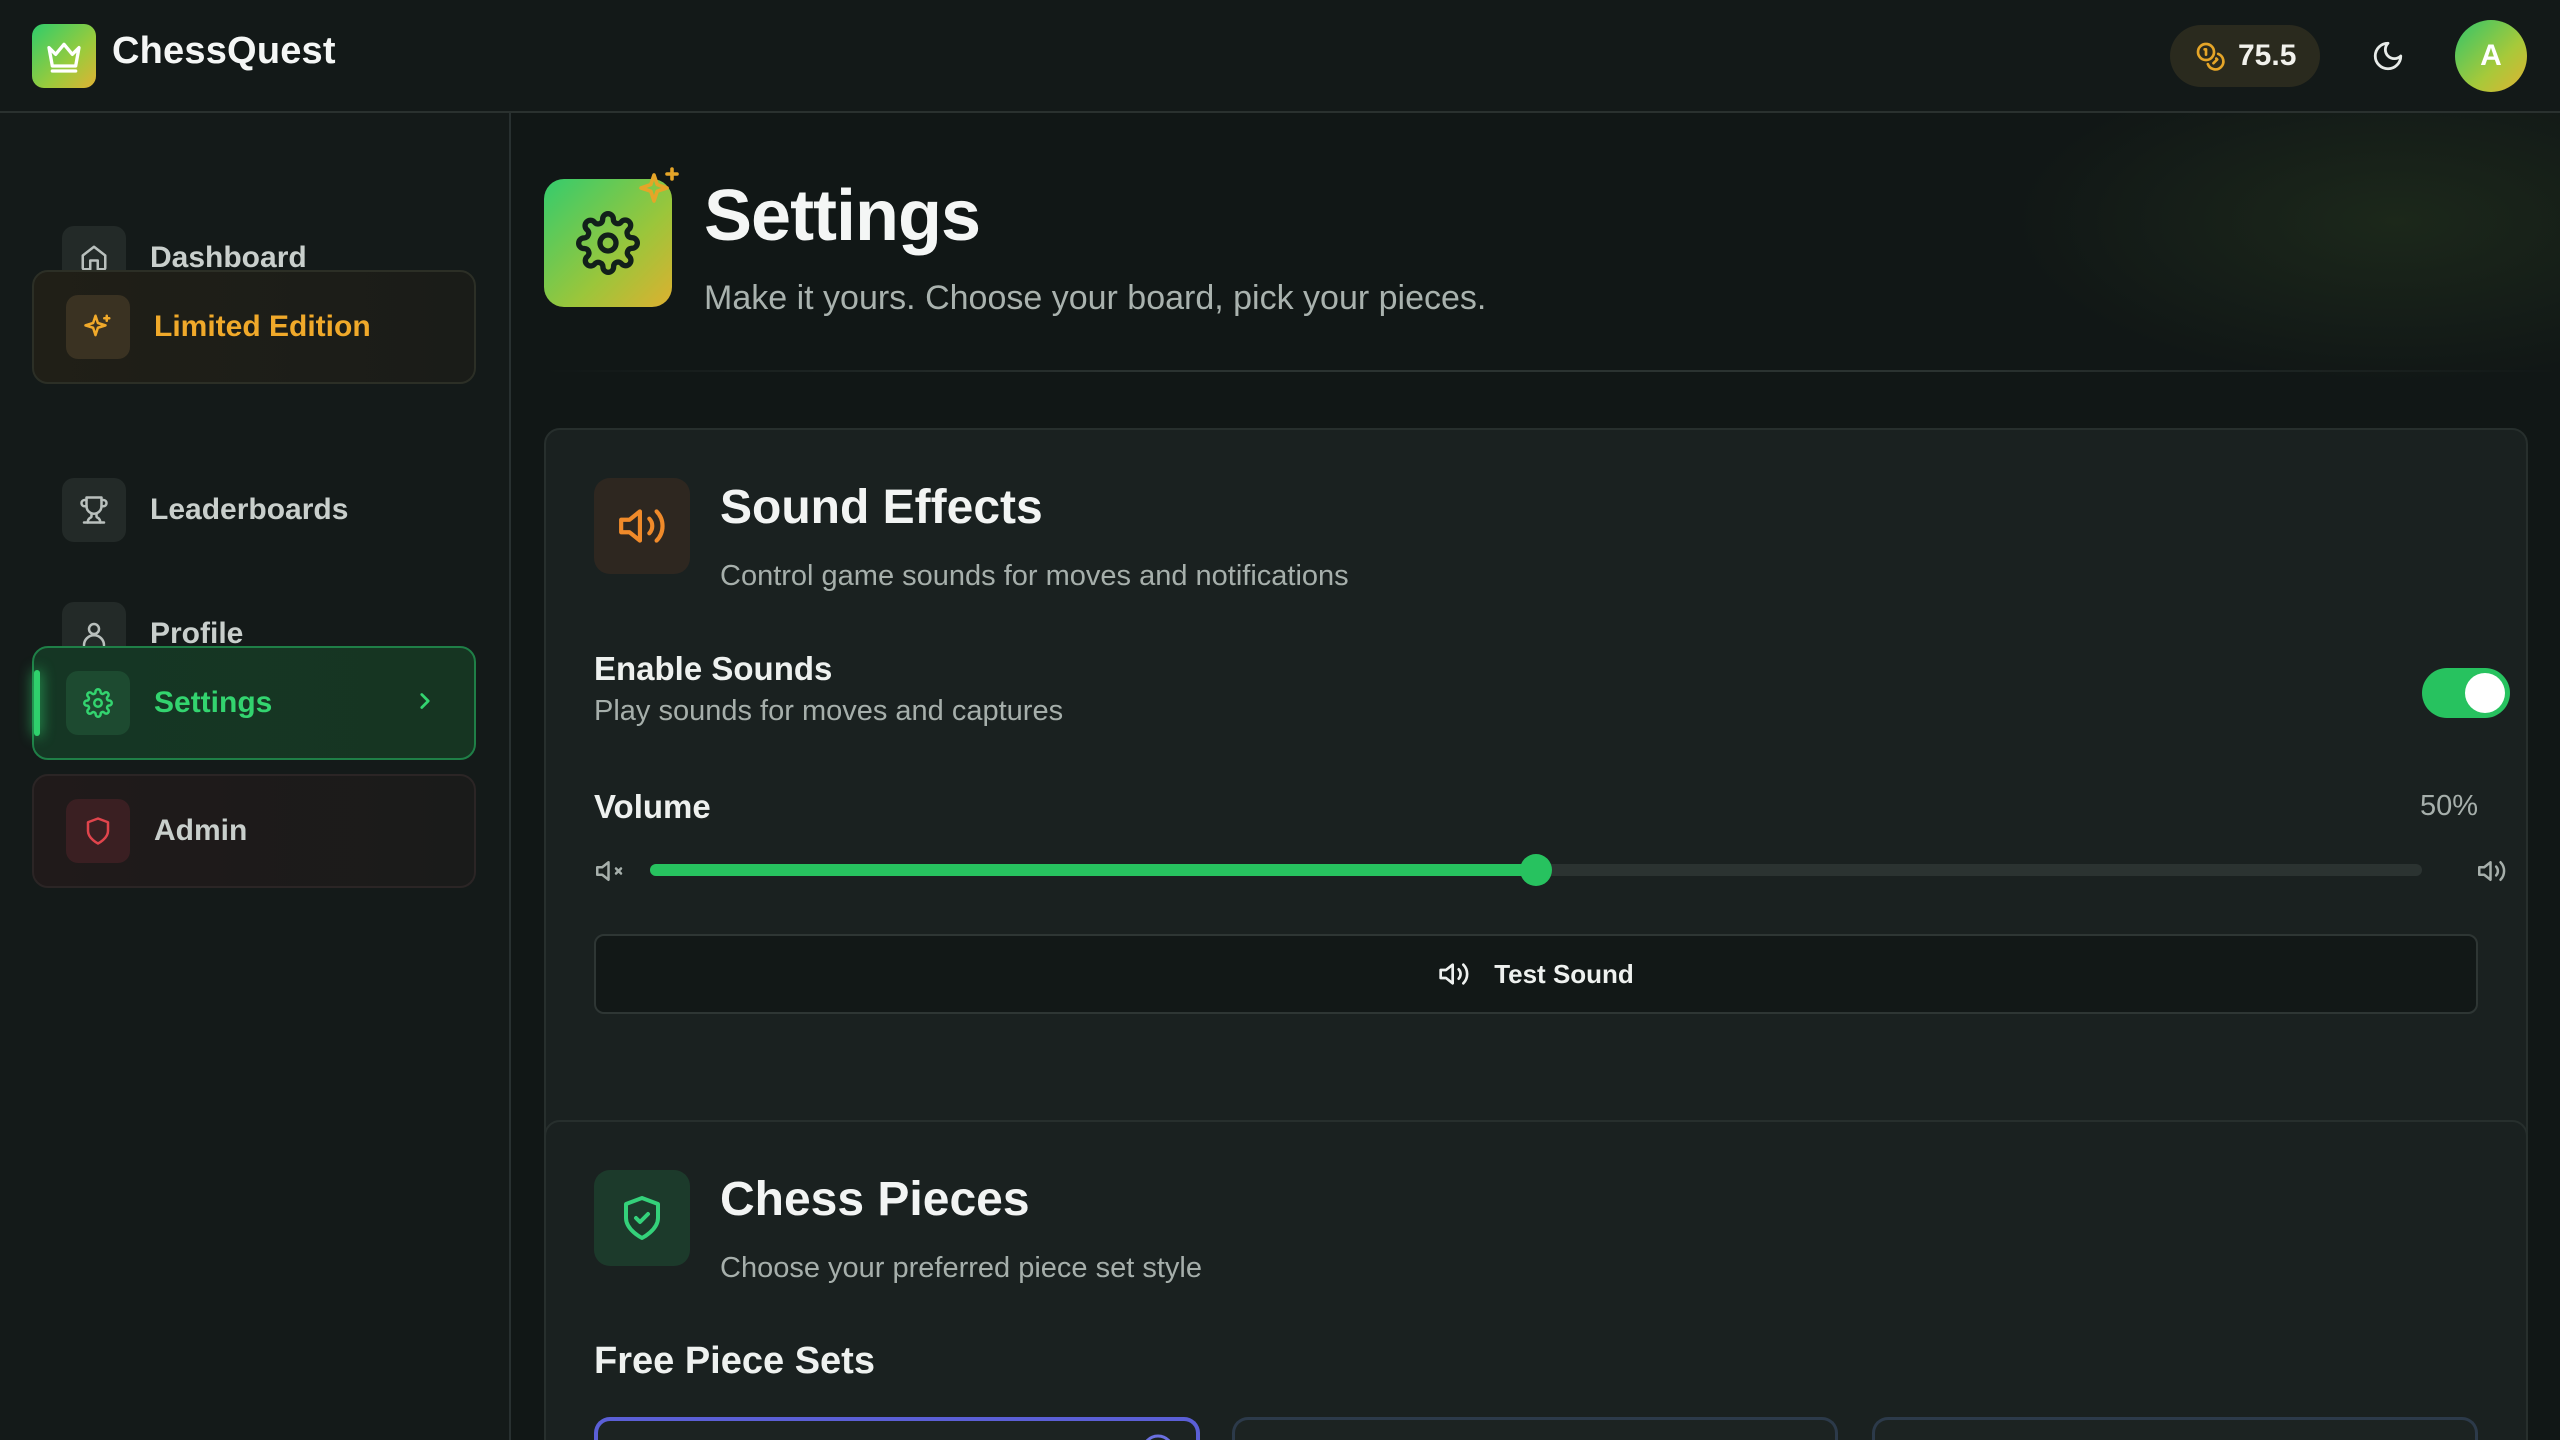  I want to click on sidebar-item-settings: Settings, so click(254, 703).